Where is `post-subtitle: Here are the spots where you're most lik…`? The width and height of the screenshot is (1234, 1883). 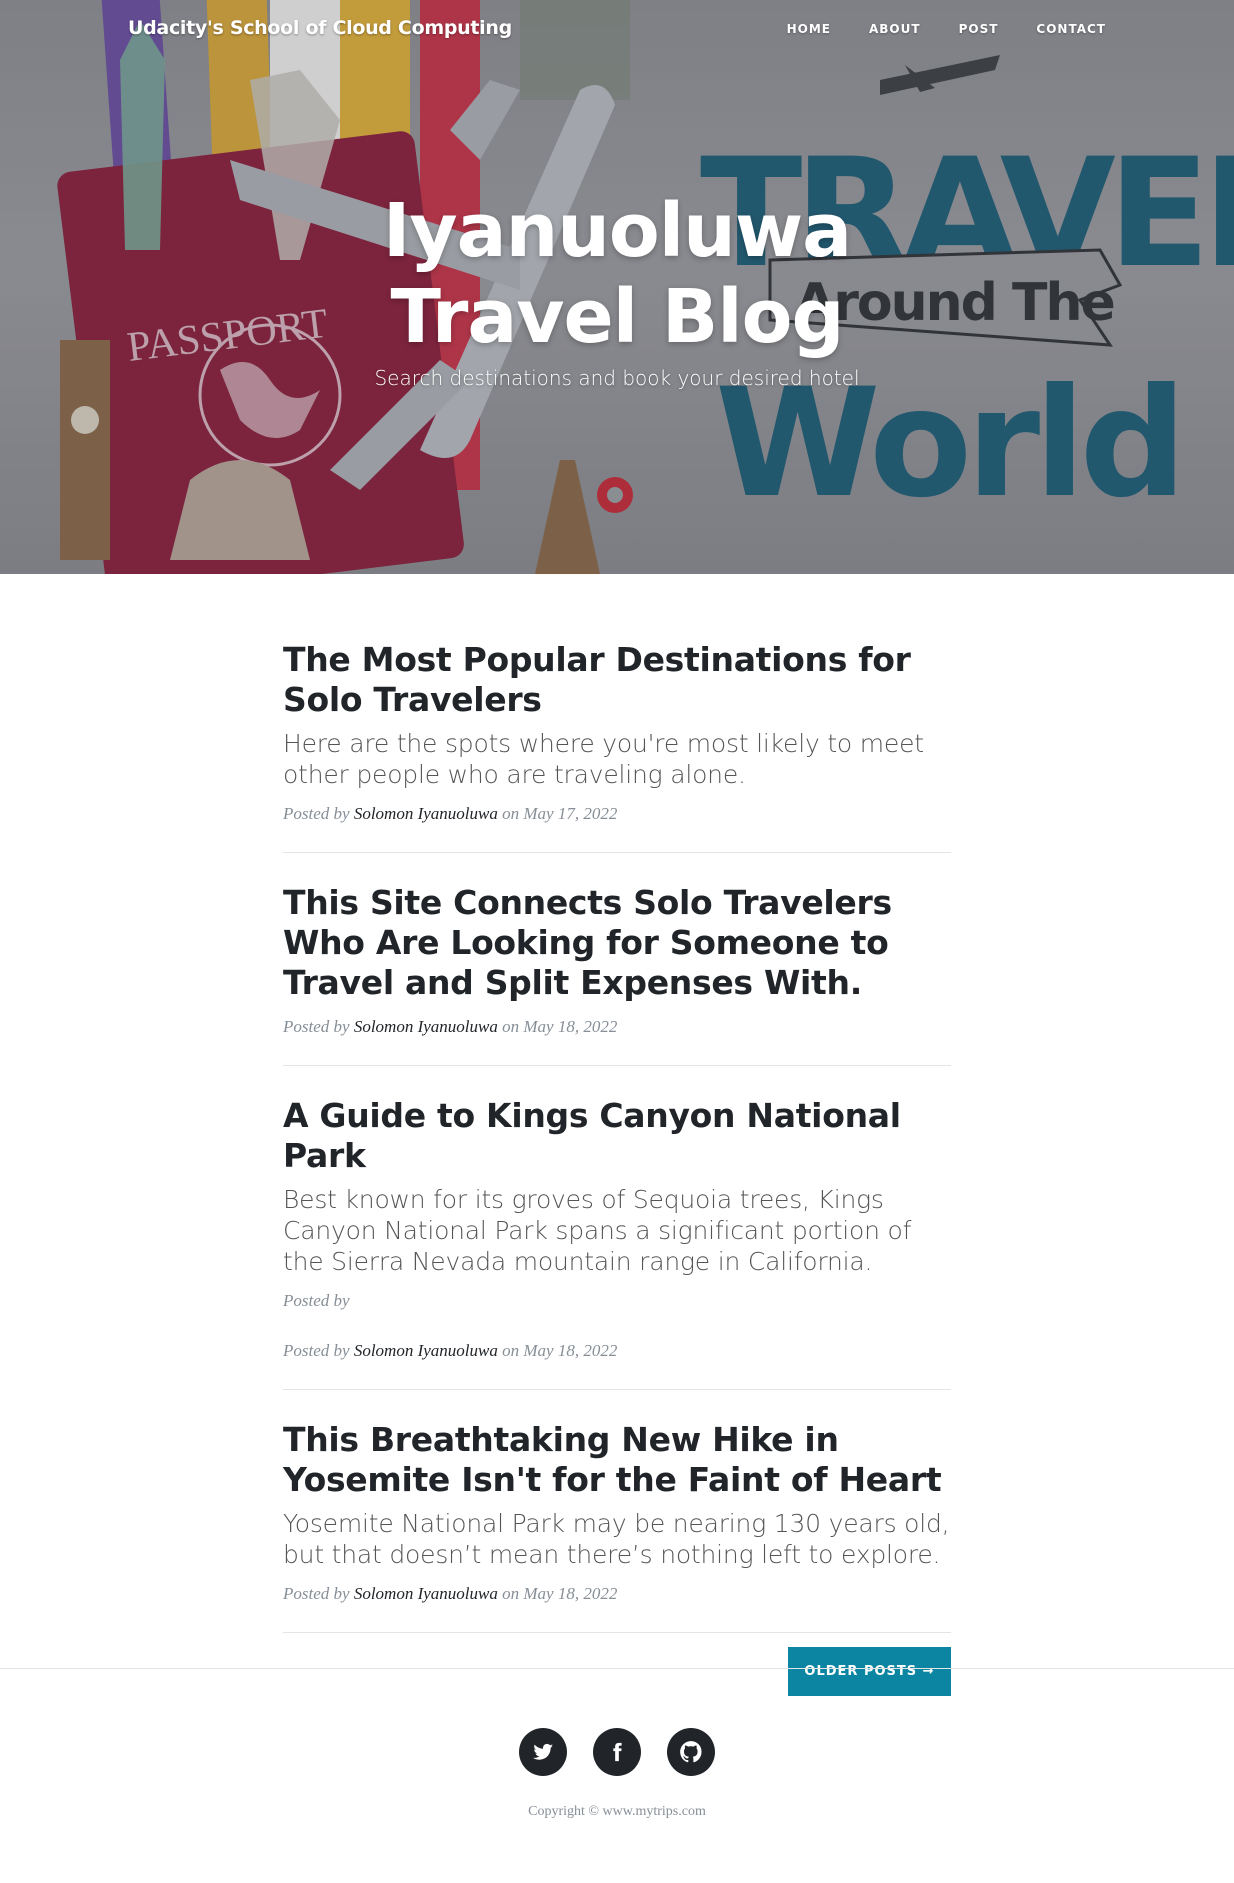 post-subtitle: Here are the spots where you're most lik… is located at coordinates (603, 759).